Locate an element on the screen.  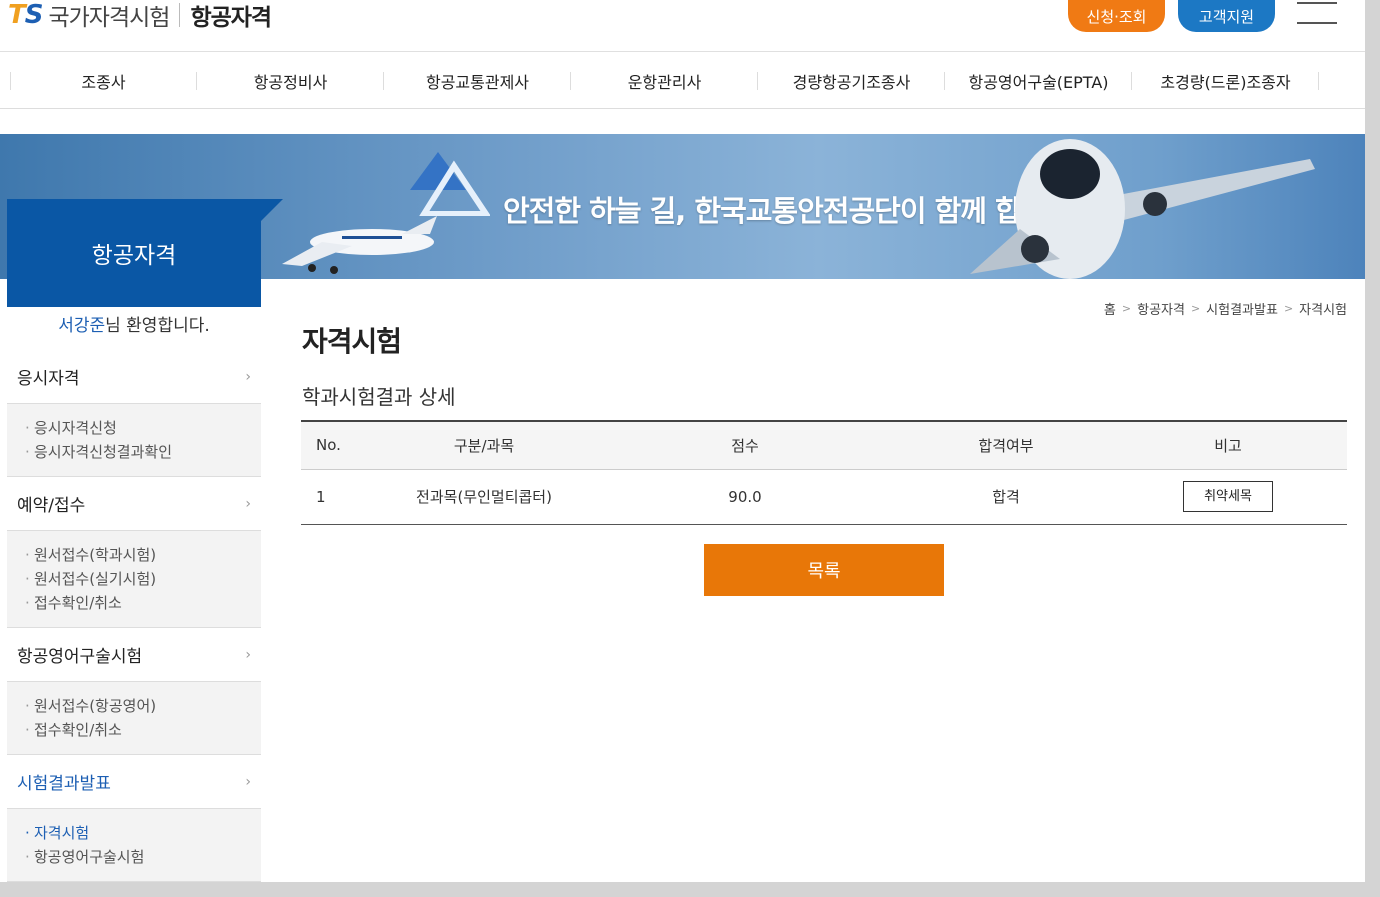
sidebar-item-confirm-cancel: 접수확인/취소 is located at coordinates (143, 603).